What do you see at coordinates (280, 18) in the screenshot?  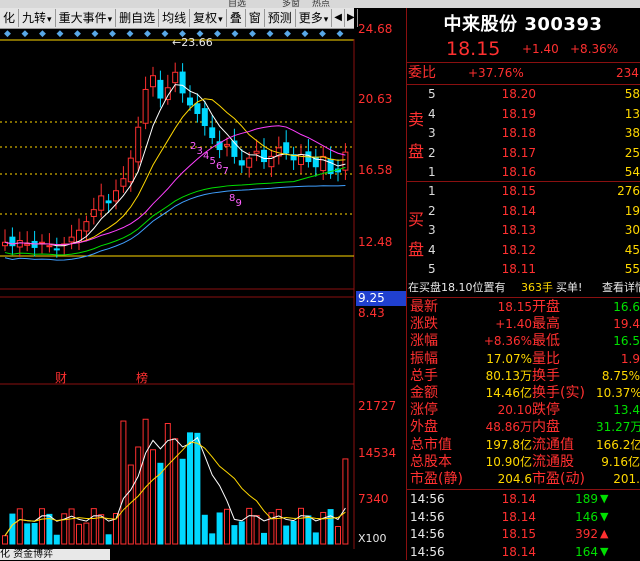 I see `toolbar-button: 预测` at bounding box center [280, 18].